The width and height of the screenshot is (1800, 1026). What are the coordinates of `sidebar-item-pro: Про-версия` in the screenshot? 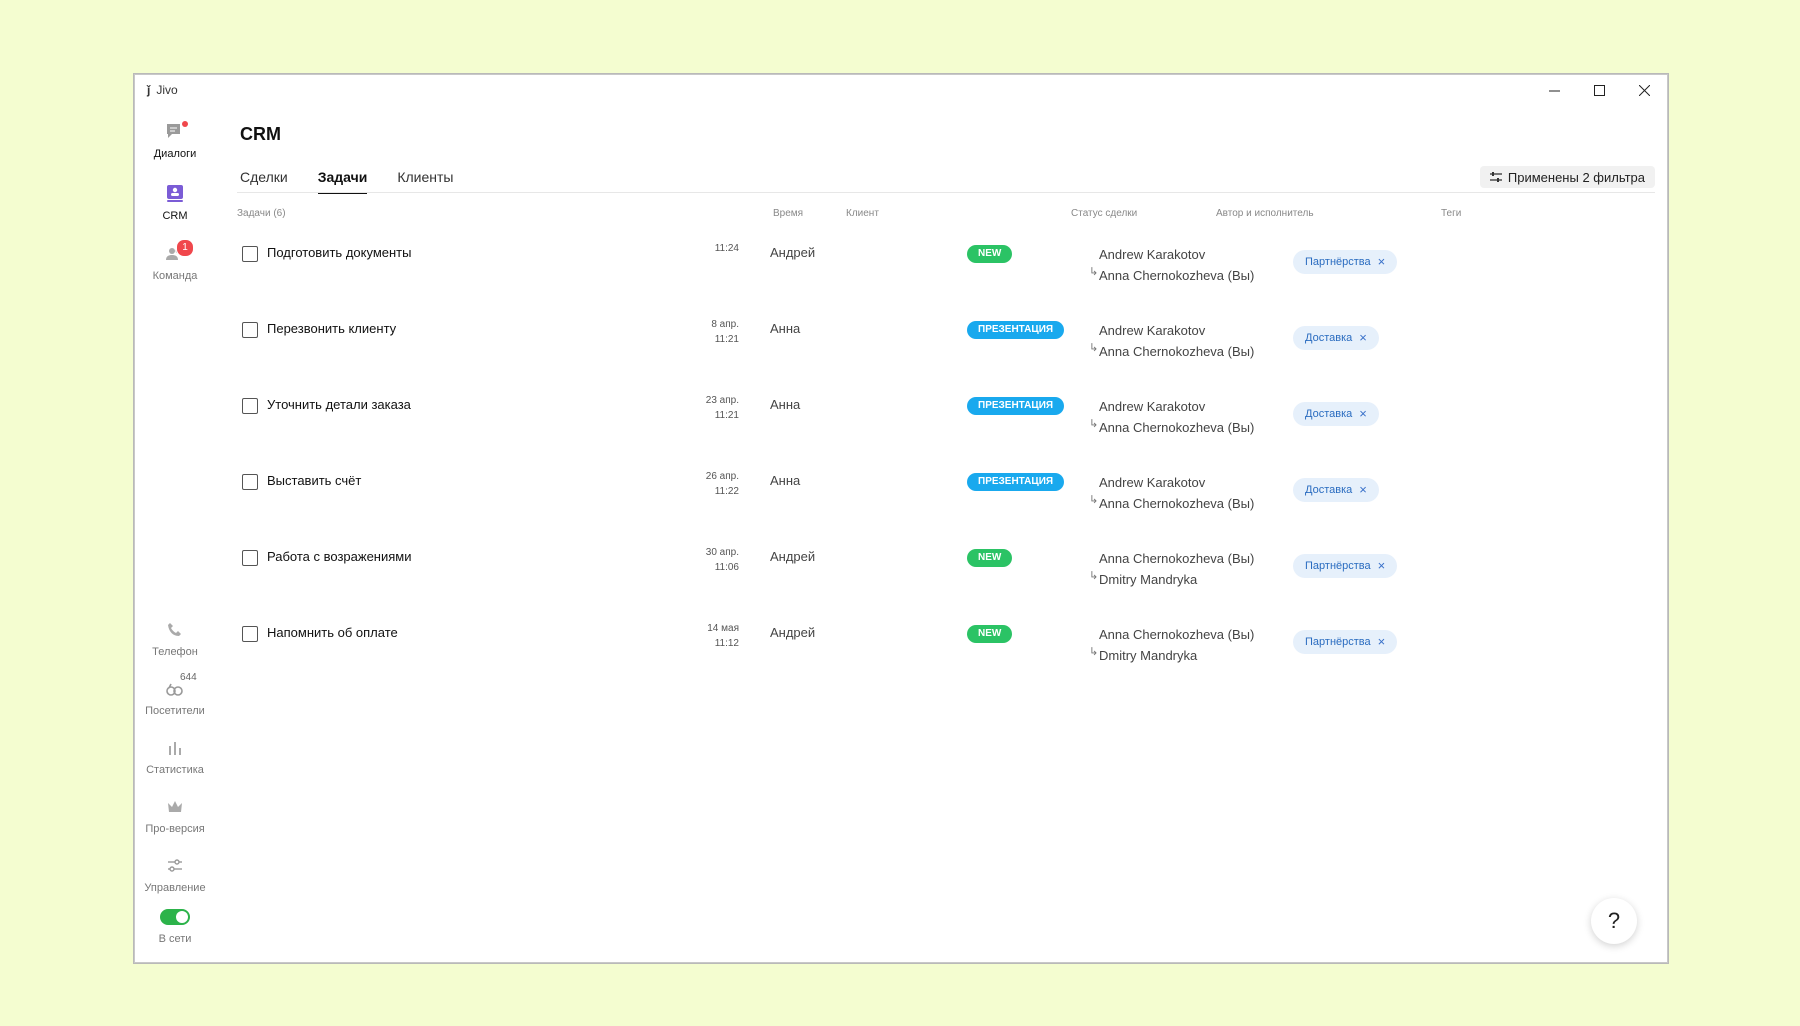 It's located at (175, 814).